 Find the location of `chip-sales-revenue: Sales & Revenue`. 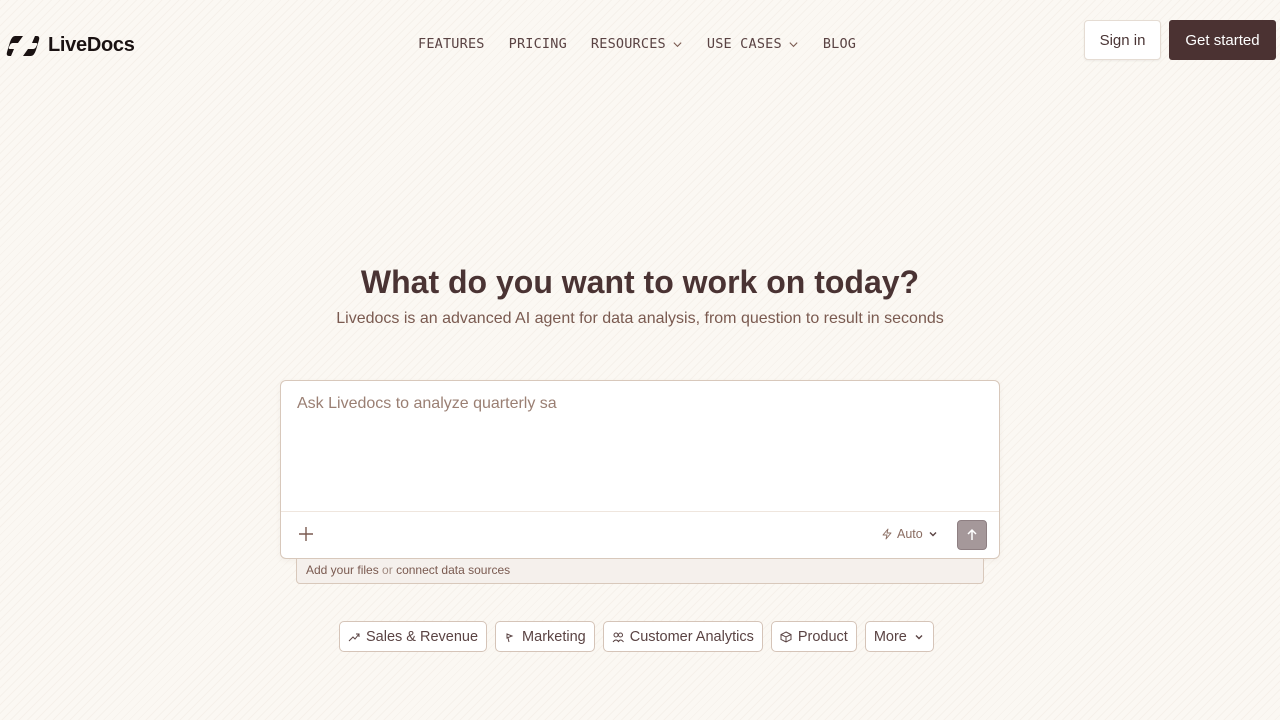

chip-sales-revenue: Sales & Revenue is located at coordinates (413, 636).